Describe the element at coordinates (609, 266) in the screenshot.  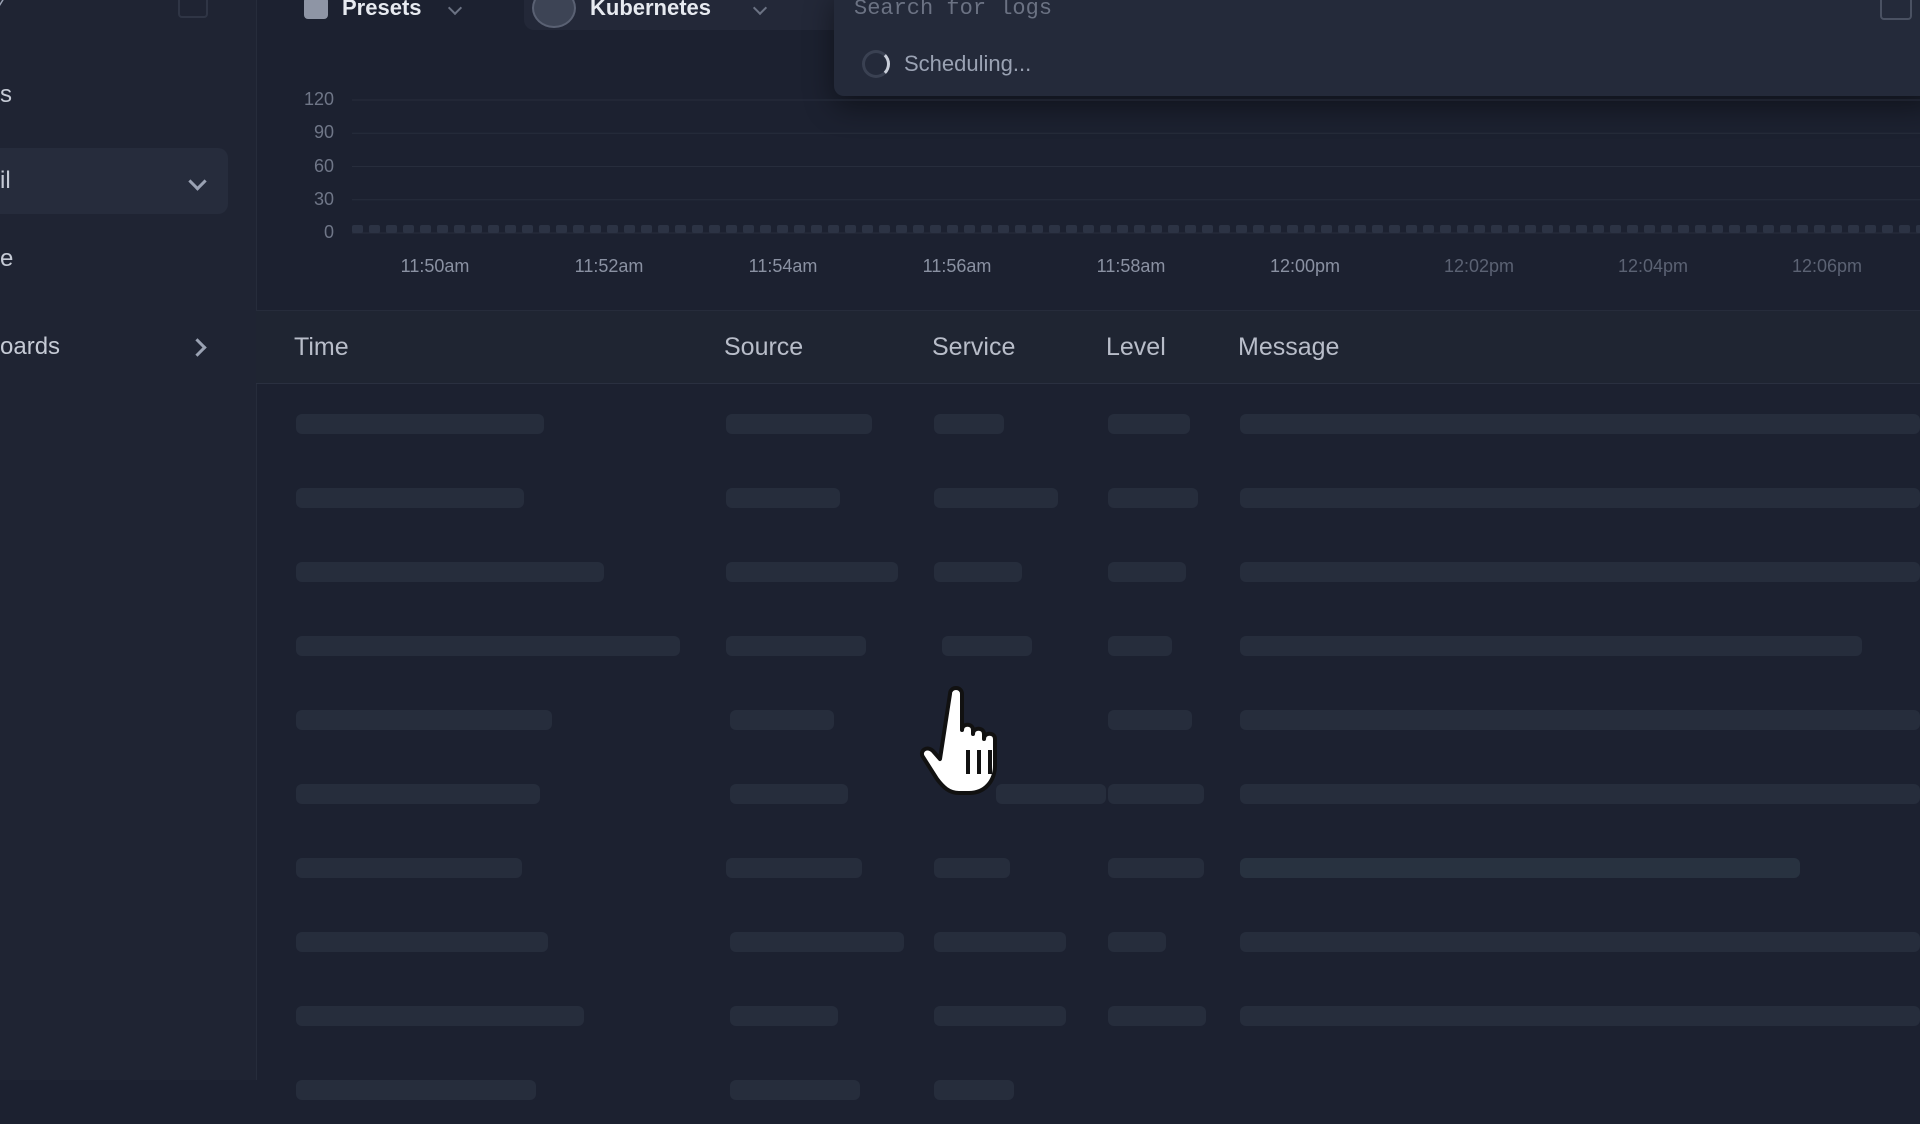
I see `x-tick-label: 11:52am` at that location.